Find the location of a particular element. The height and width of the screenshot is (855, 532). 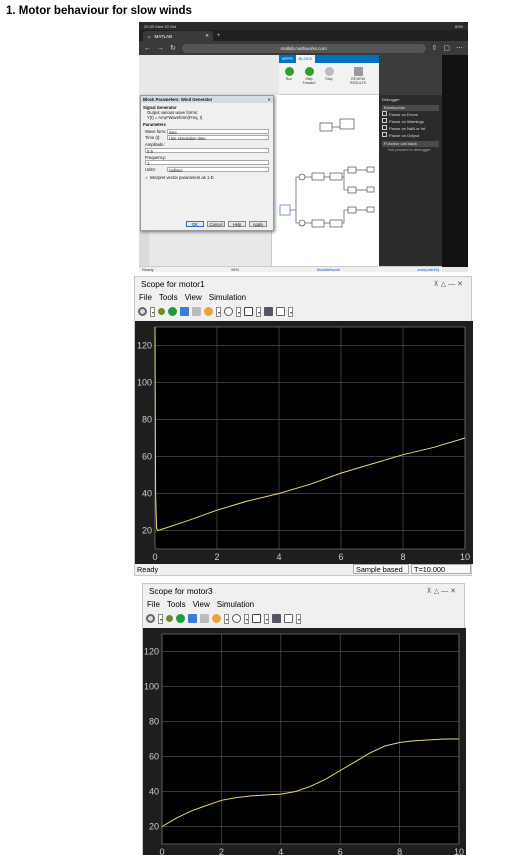

units-select: rad/sec is located at coordinates (218, 169).